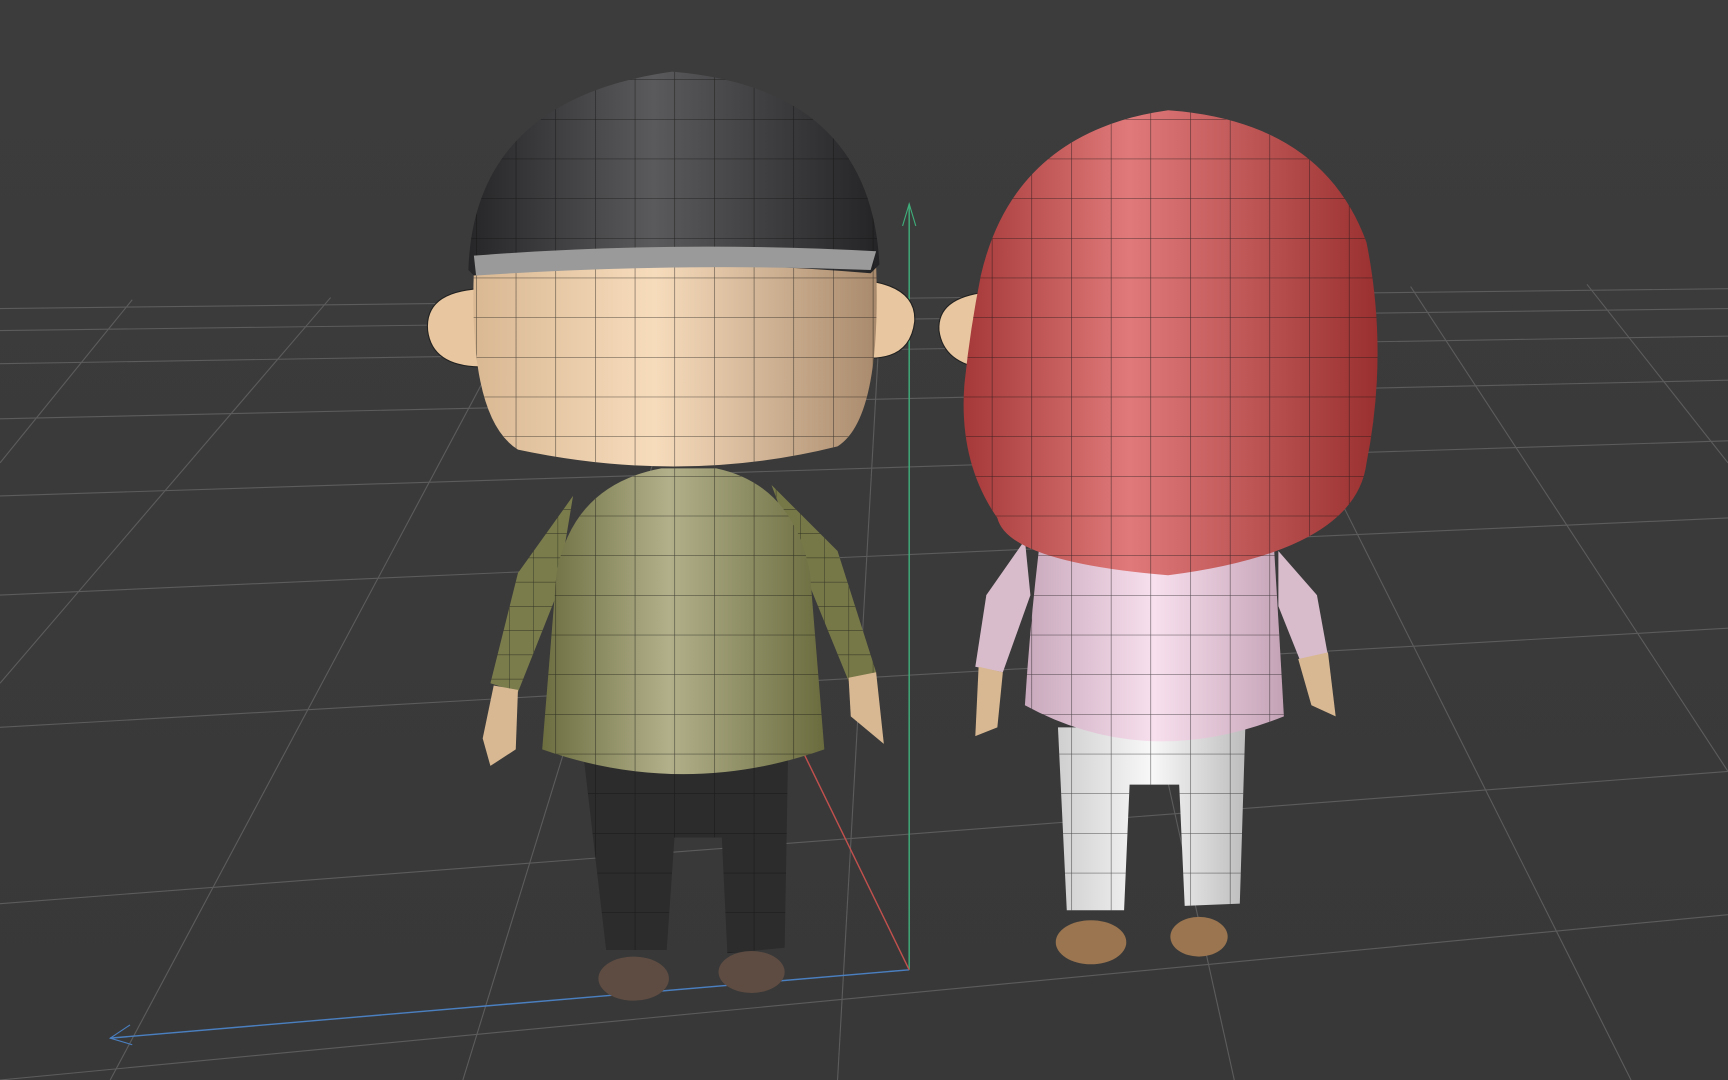  What do you see at coordinates (1003, 606) in the screenshot?
I see `girl-arm-left` at bounding box center [1003, 606].